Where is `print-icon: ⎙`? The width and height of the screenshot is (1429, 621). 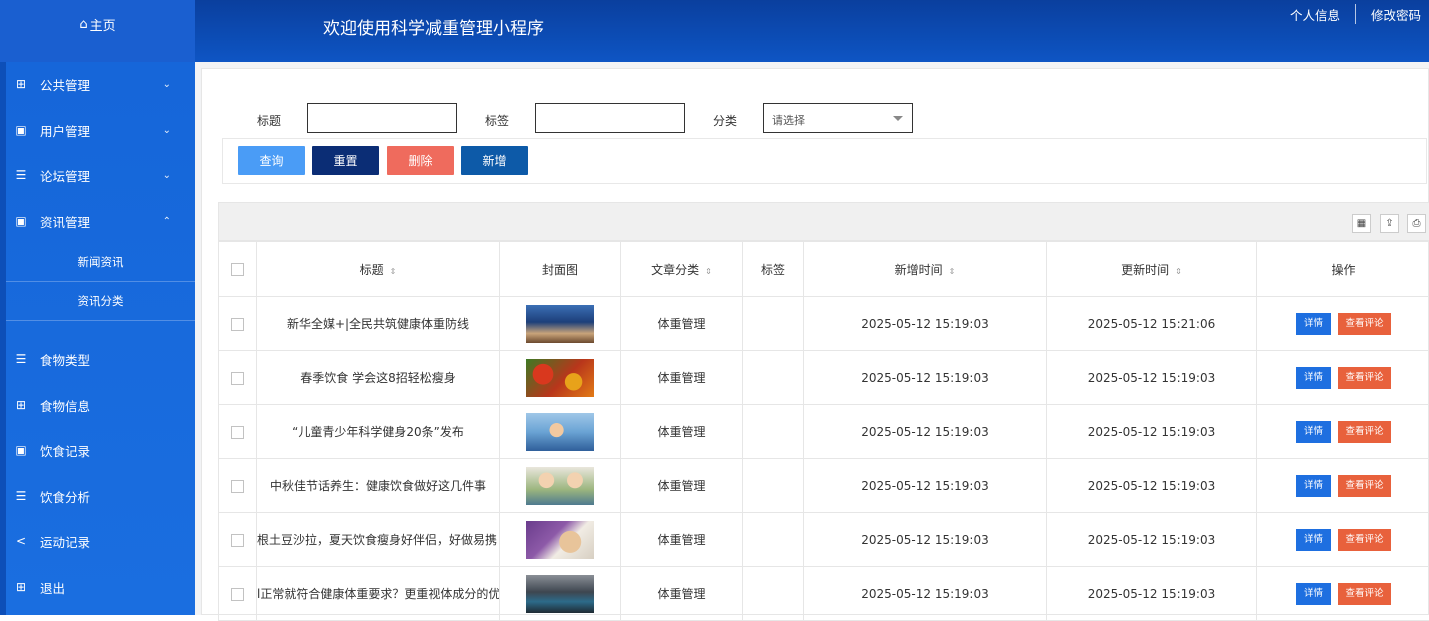 print-icon: ⎙ is located at coordinates (1416, 223).